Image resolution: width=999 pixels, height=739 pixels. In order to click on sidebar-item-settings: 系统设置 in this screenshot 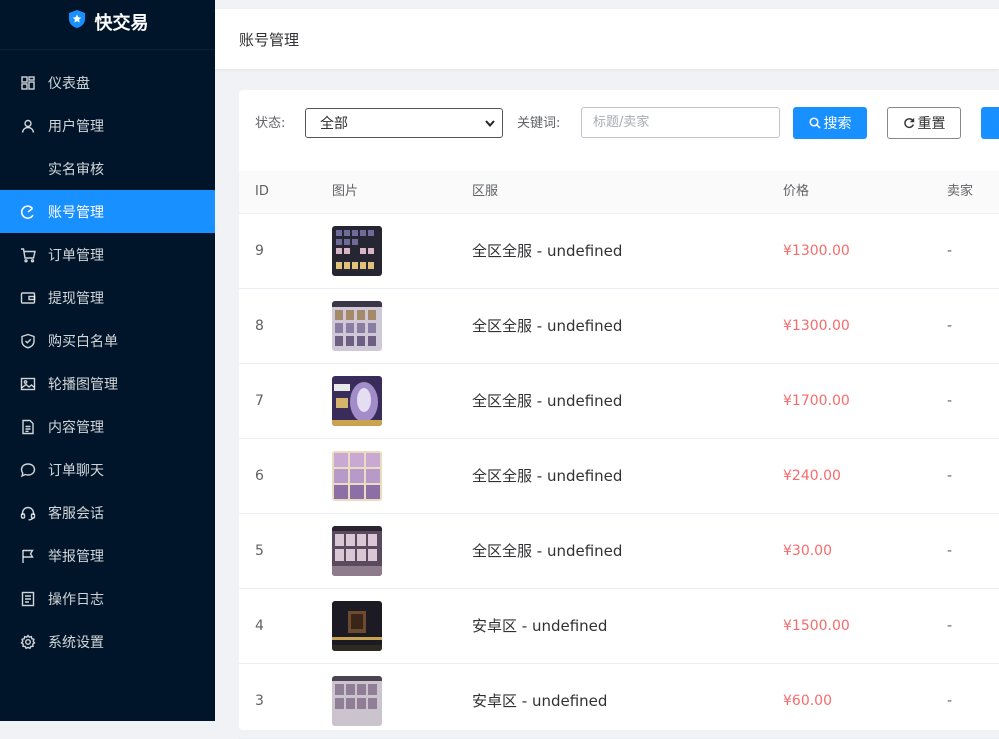, I will do `click(107, 641)`.